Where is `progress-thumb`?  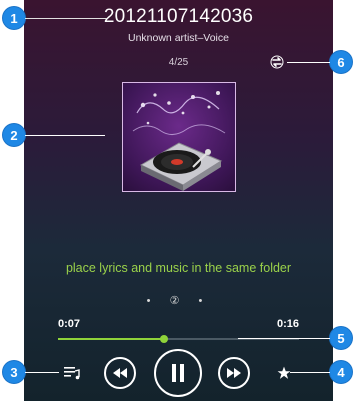 progress-thumb is located at coordinates (164, 339).